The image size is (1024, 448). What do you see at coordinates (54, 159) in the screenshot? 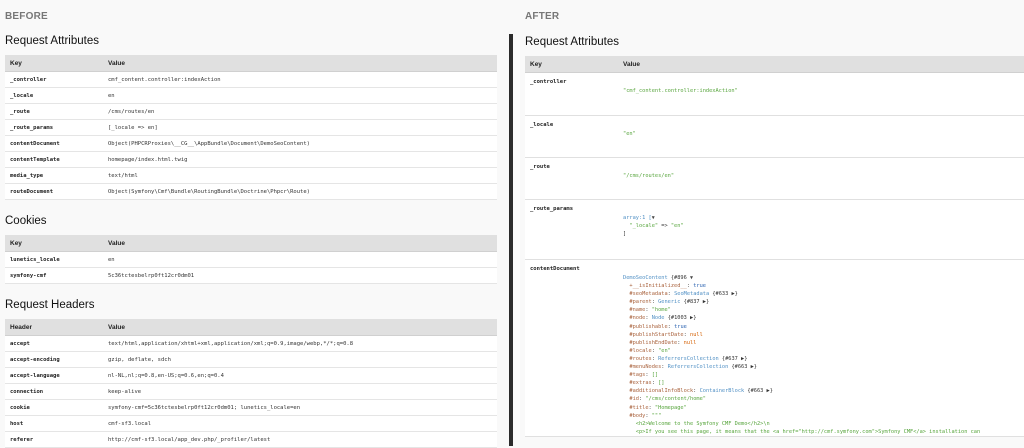
I see `row-key: contentTemplate` at bounding box center [54, 159].